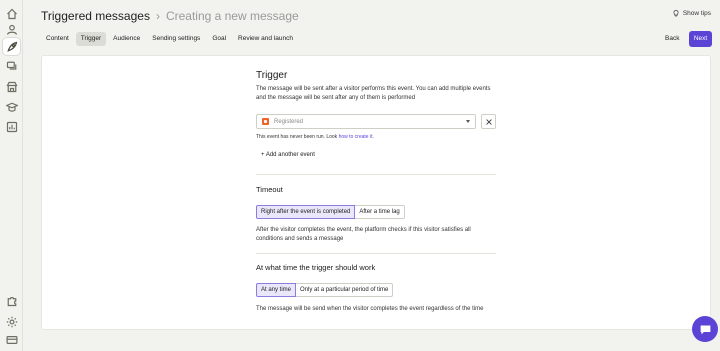 The height and width of the screenshot is (351, 720). I want to click on remove-event-button, so click(488, 121).